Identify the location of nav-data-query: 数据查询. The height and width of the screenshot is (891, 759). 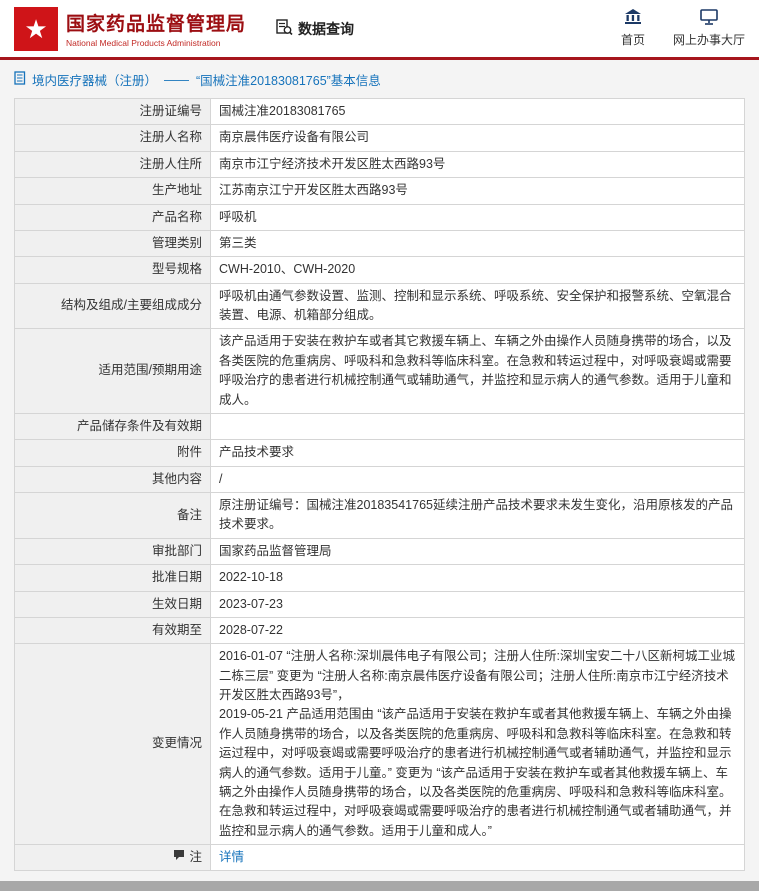
(315, 28).